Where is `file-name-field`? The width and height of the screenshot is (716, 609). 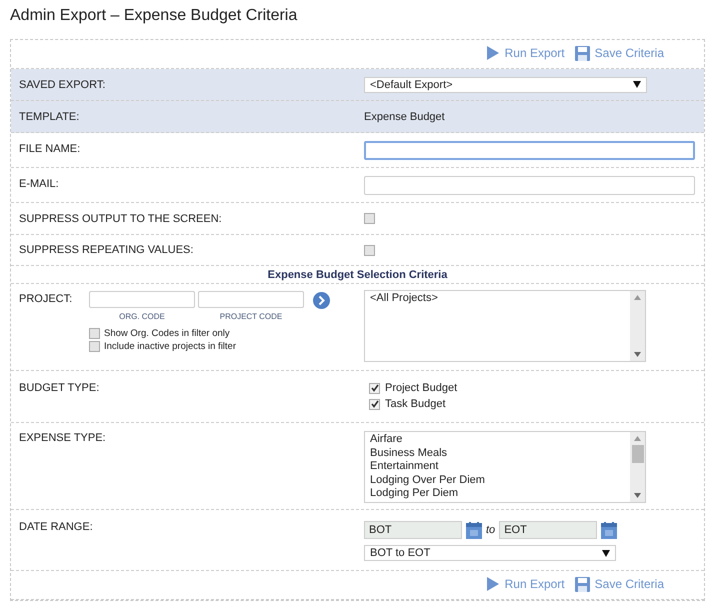
file-name-field is located at coordinates (529, 150).